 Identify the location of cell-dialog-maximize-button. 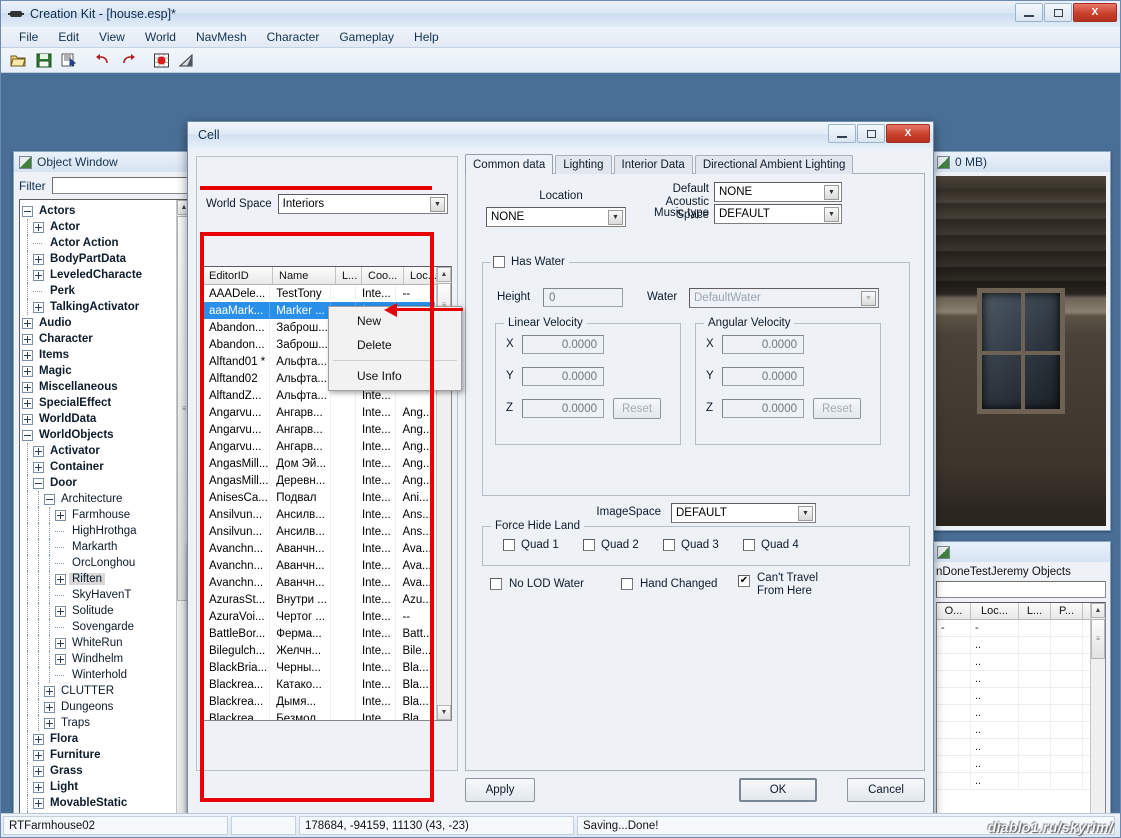
(871, 133).